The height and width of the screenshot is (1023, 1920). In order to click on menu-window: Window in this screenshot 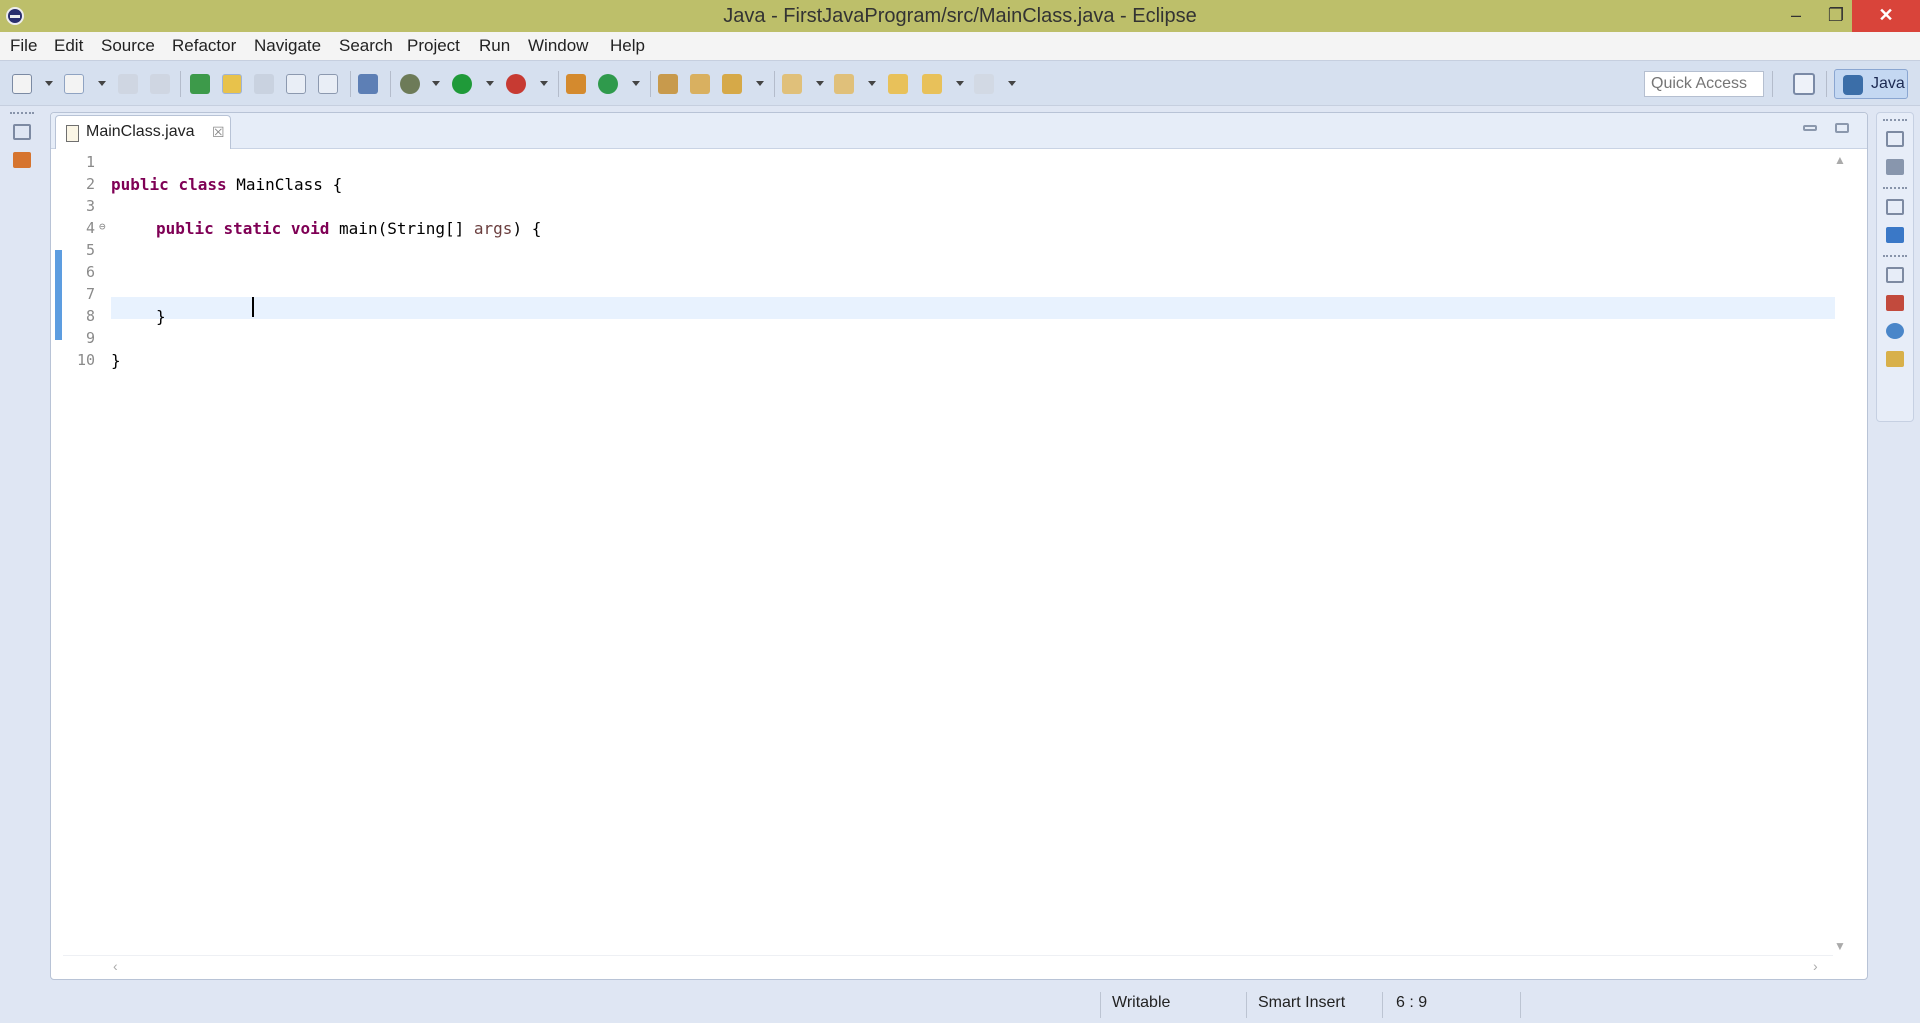, I will do `click(558, 46)`.